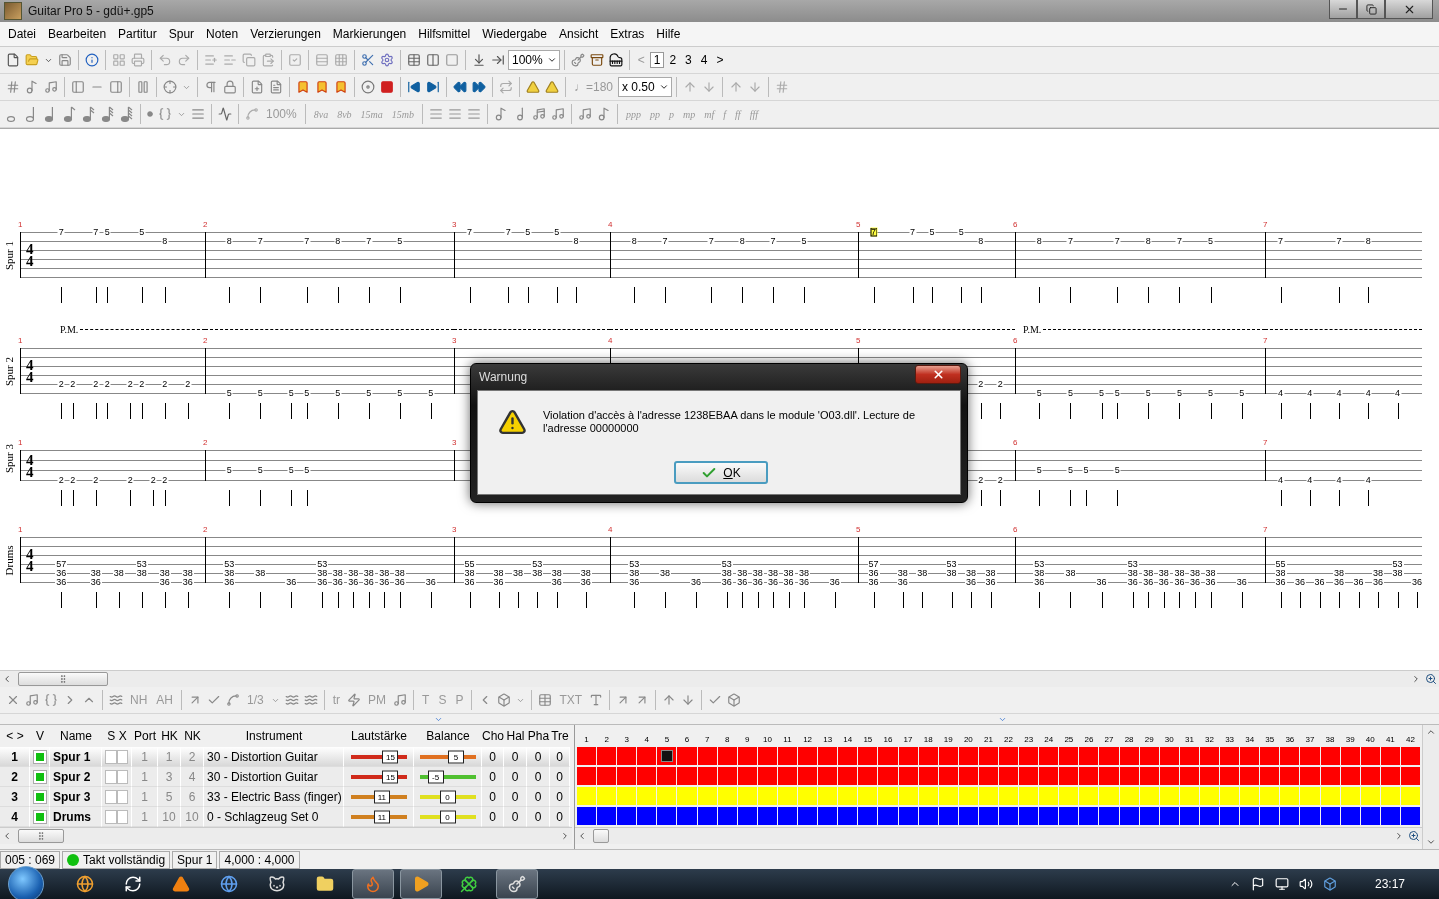 The image size is (1439, 899). I want to click on fast-forward-icon, so click(479, 87).